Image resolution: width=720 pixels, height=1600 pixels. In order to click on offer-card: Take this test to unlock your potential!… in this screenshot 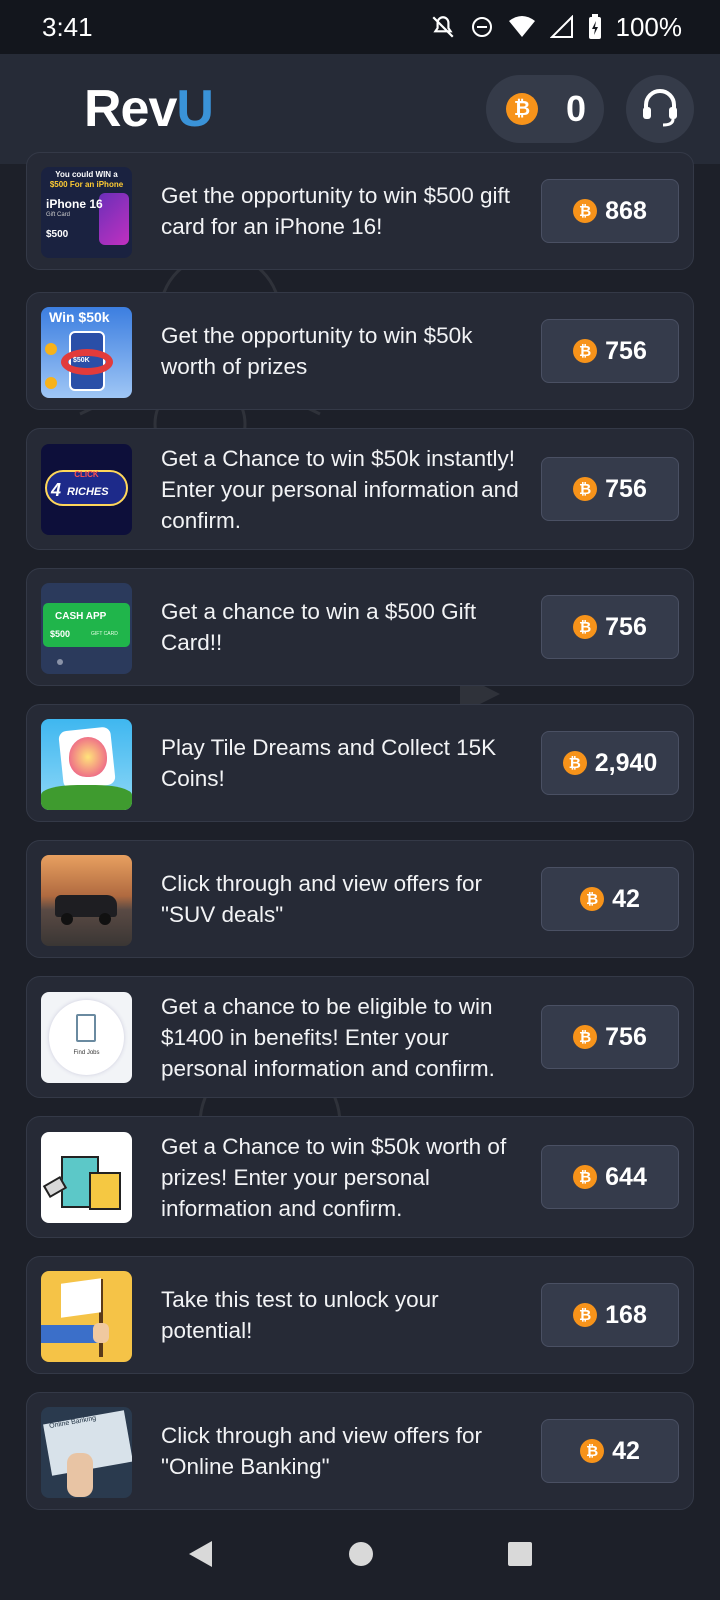, I will do `click(360, 1315)`.